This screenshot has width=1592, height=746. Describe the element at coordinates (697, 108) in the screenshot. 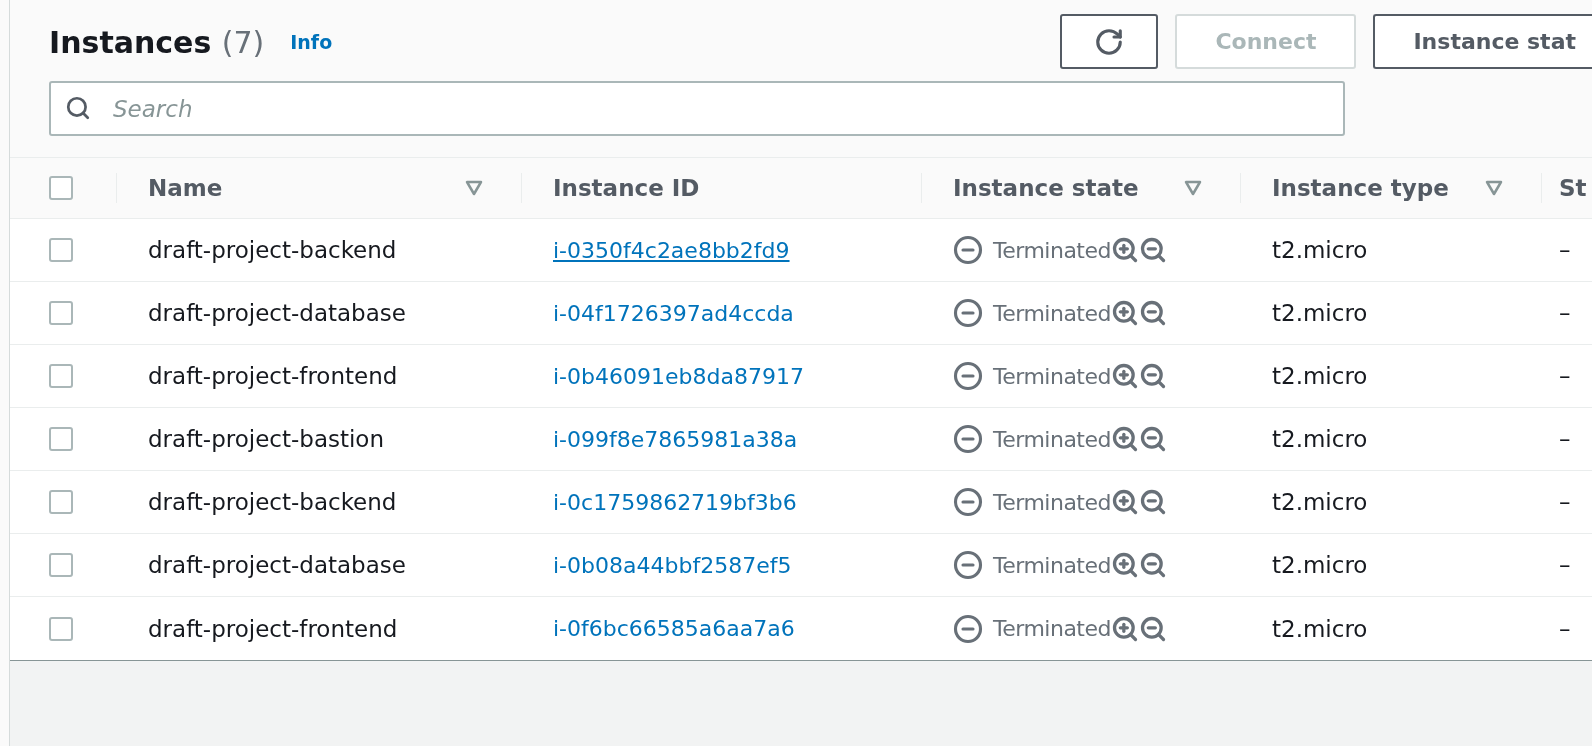

I see `search-field: Search` at that location.